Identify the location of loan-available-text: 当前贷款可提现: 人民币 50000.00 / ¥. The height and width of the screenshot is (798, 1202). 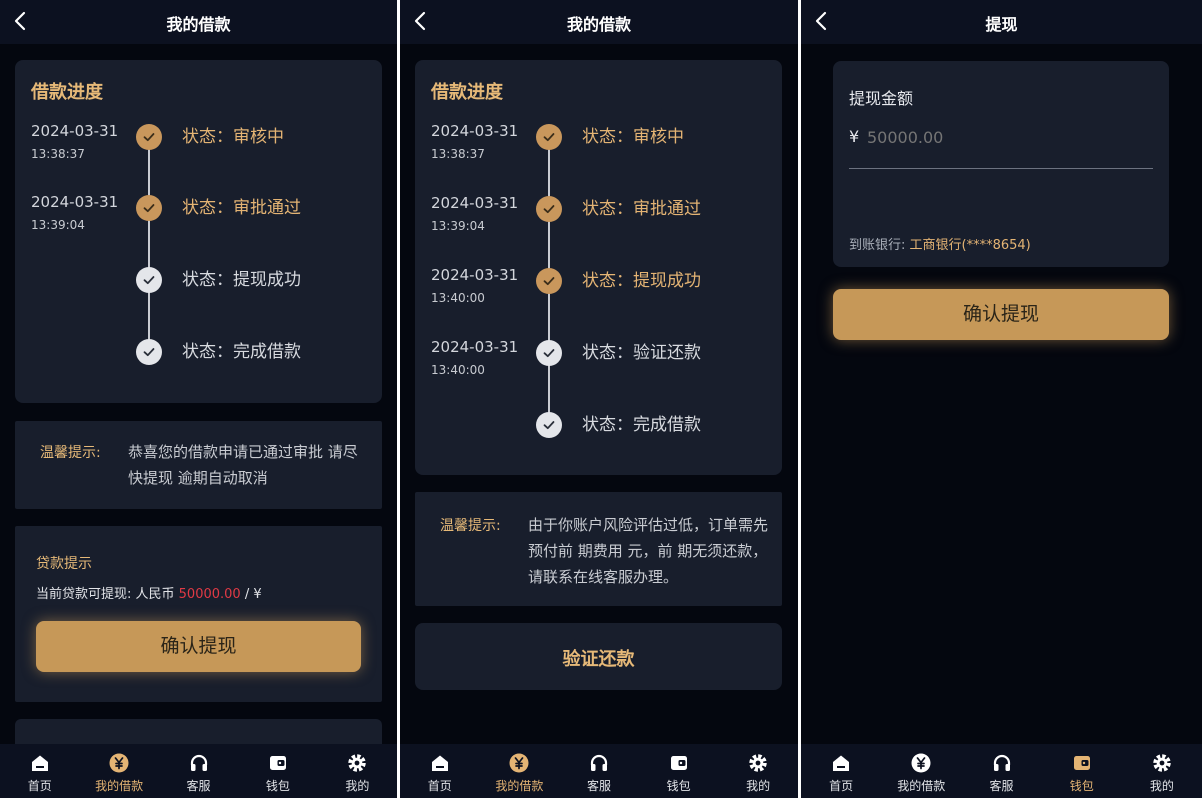
(149, 592).